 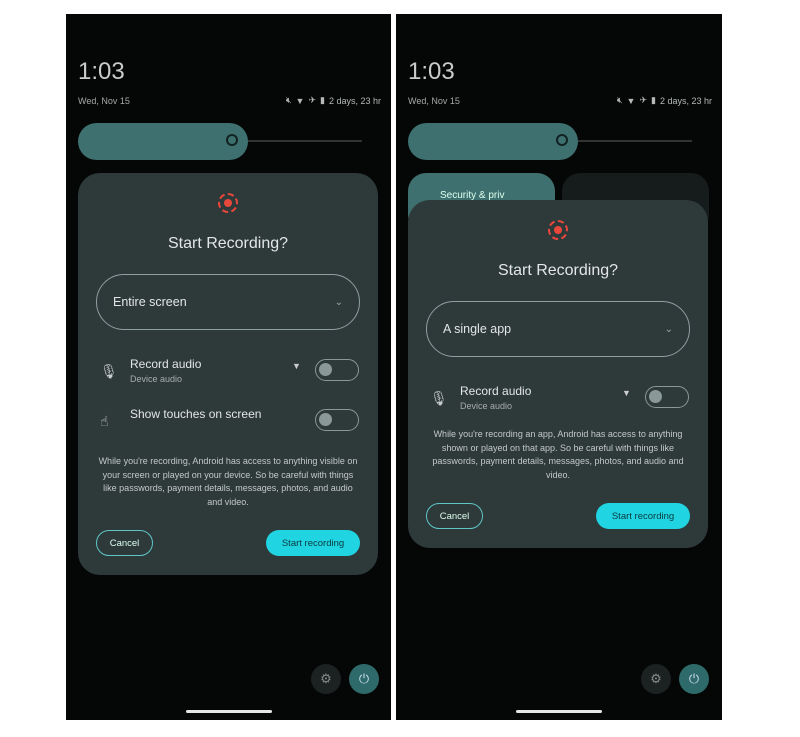 What do you see at coordinates (150, 302) in the screenshot?
I see `select-value: Entire screen` at bounding box center [150, 302].